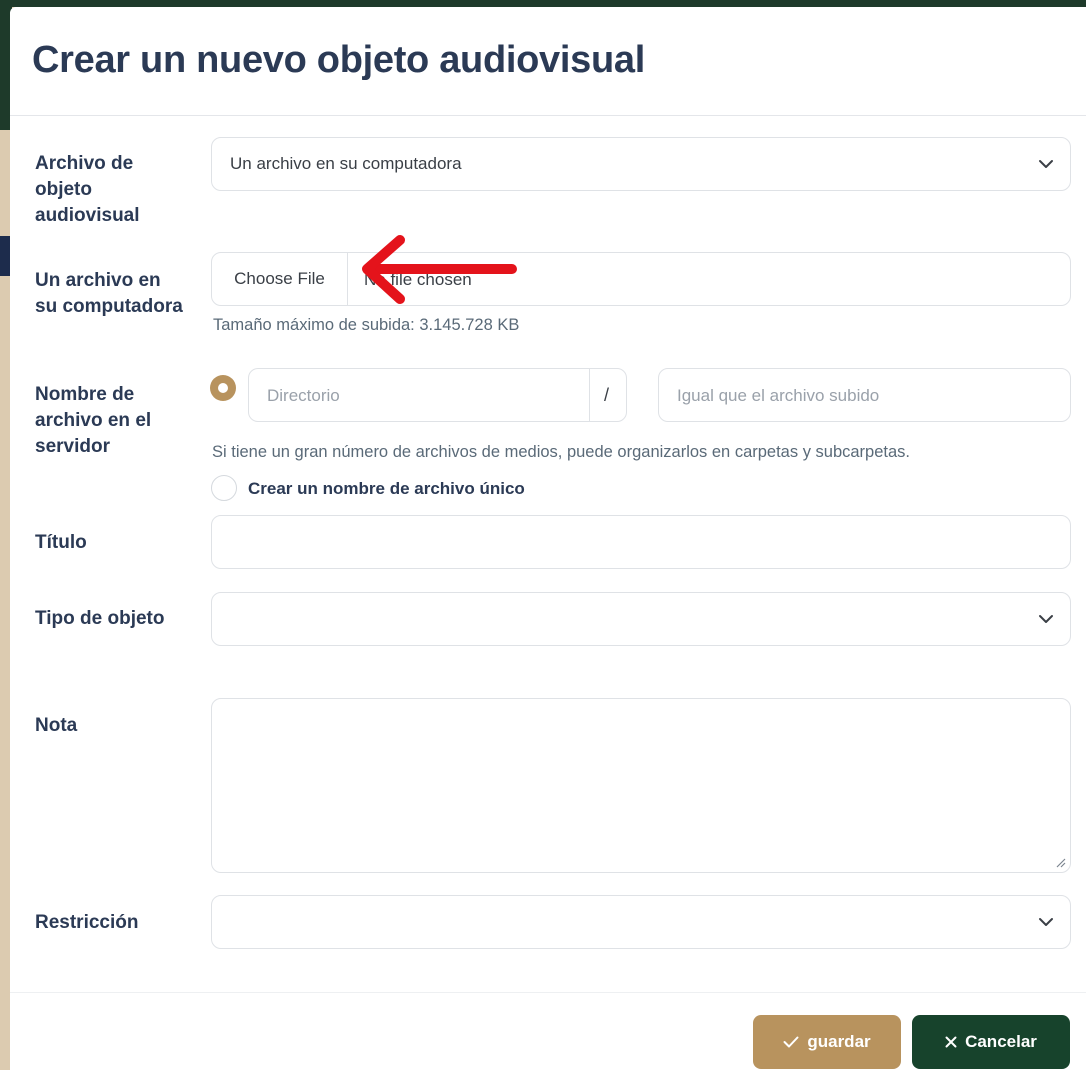 This screenshot has height=1070, width=1086. I want to click on server-path-radio, so click(223, 388).